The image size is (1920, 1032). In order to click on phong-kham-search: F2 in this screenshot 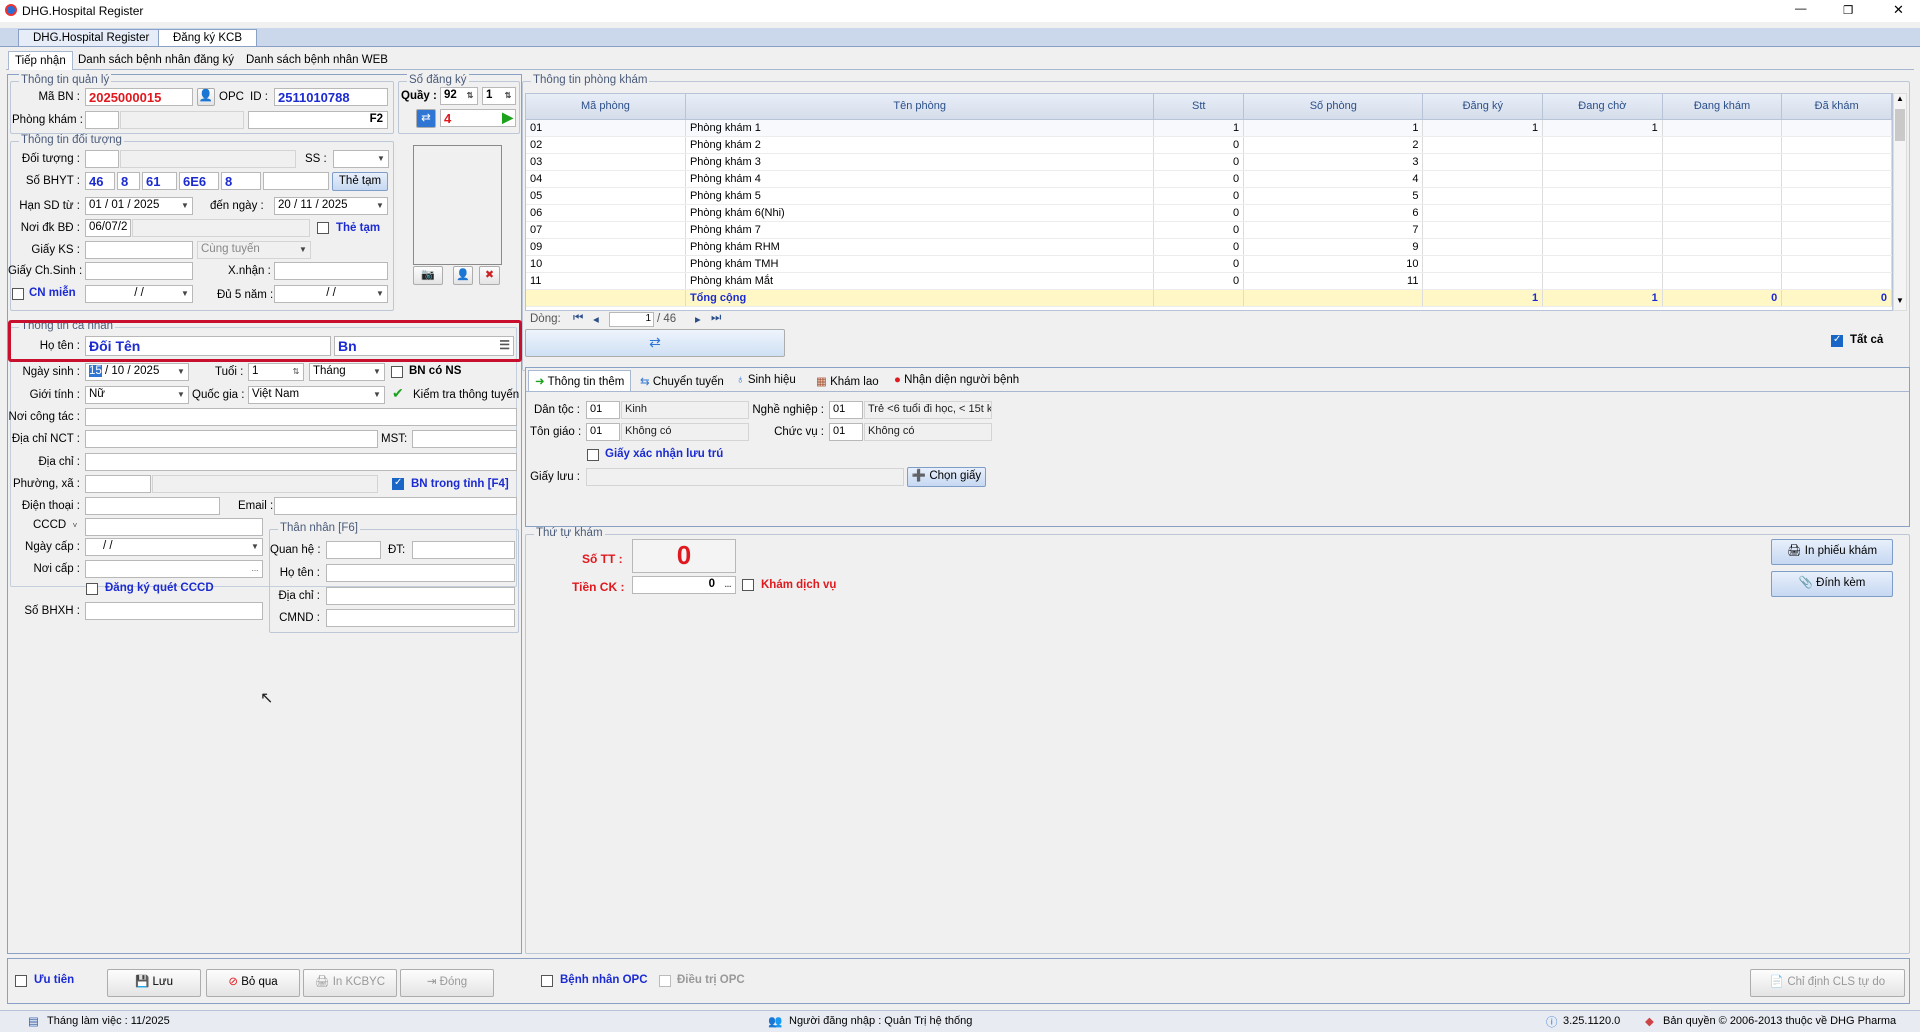, I will do `click(318, 120)`.